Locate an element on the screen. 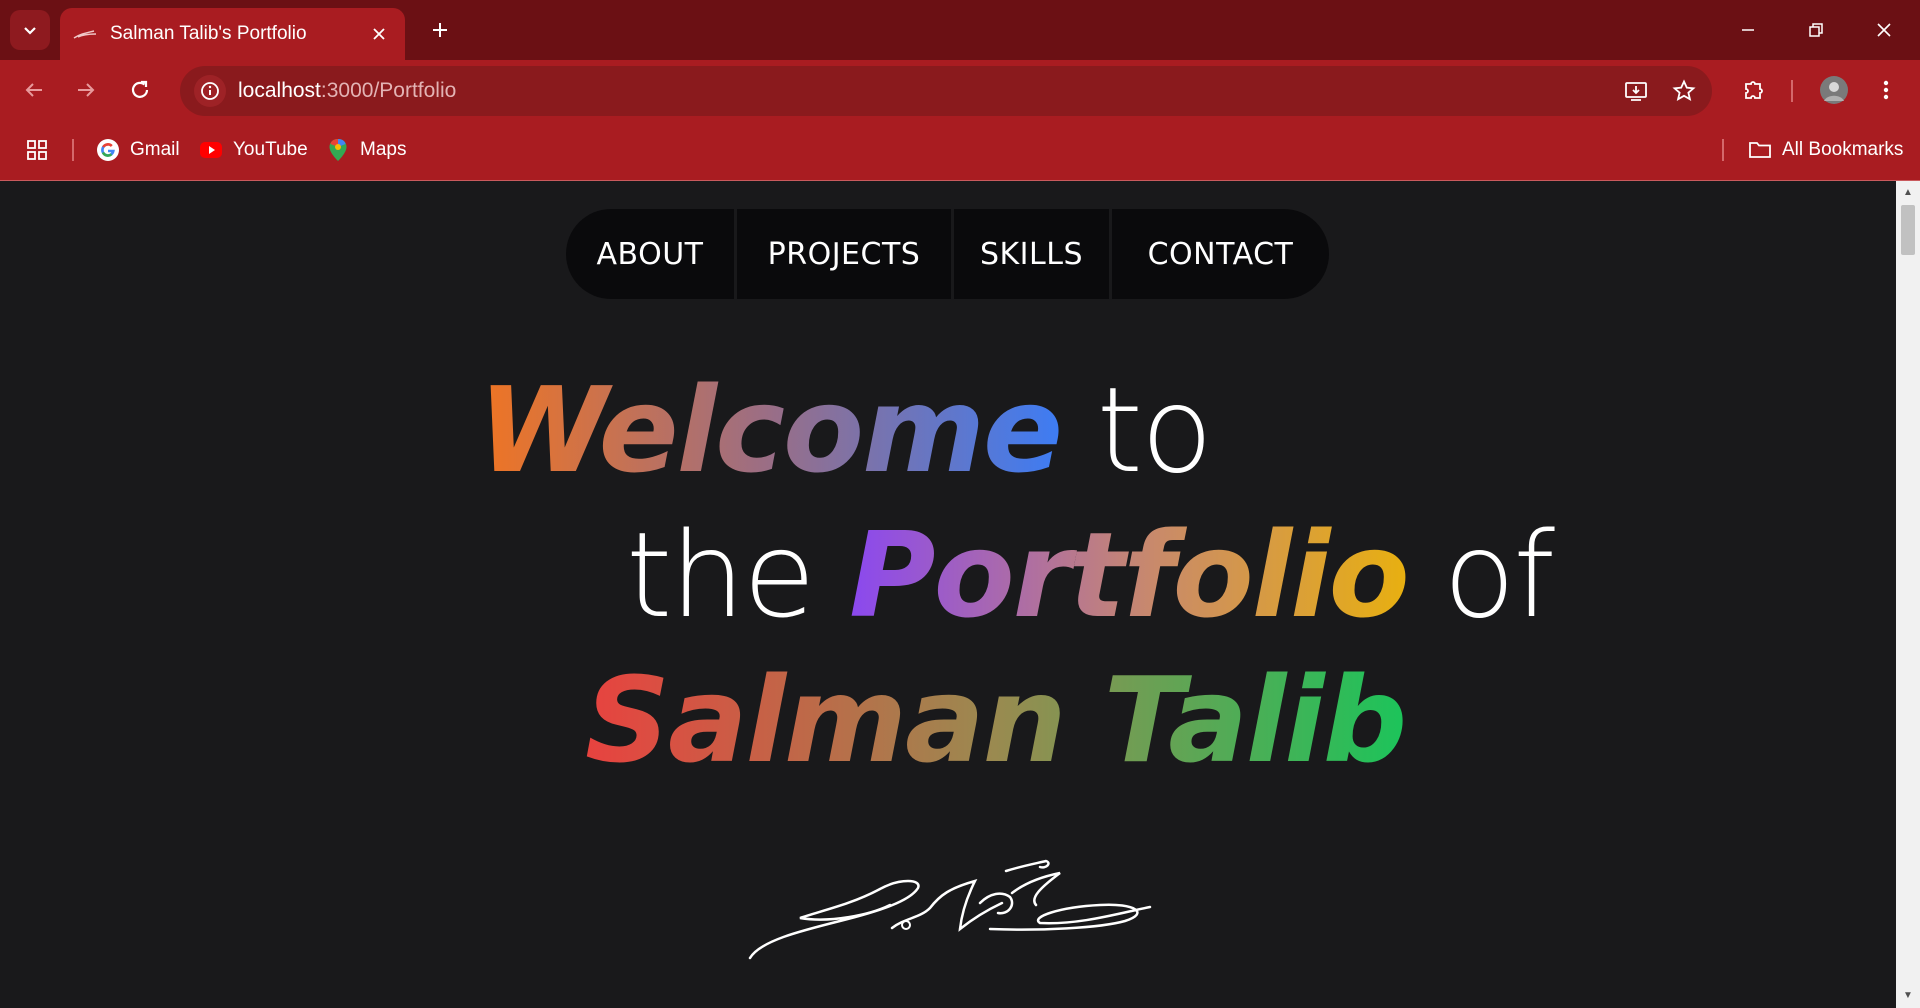 The width and height of the screenshot is (1920, 1008). url-text: localhost:3000/Portfolio is located at coordinates (927, 91).